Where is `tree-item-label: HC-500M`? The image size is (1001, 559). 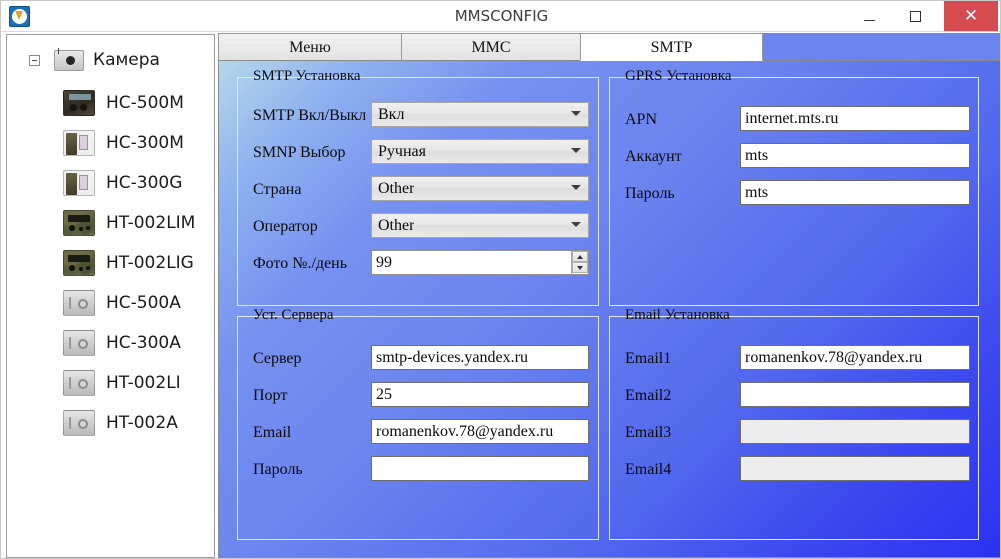
tree-item-label: HC-500M is located at coordinates (145, 103).